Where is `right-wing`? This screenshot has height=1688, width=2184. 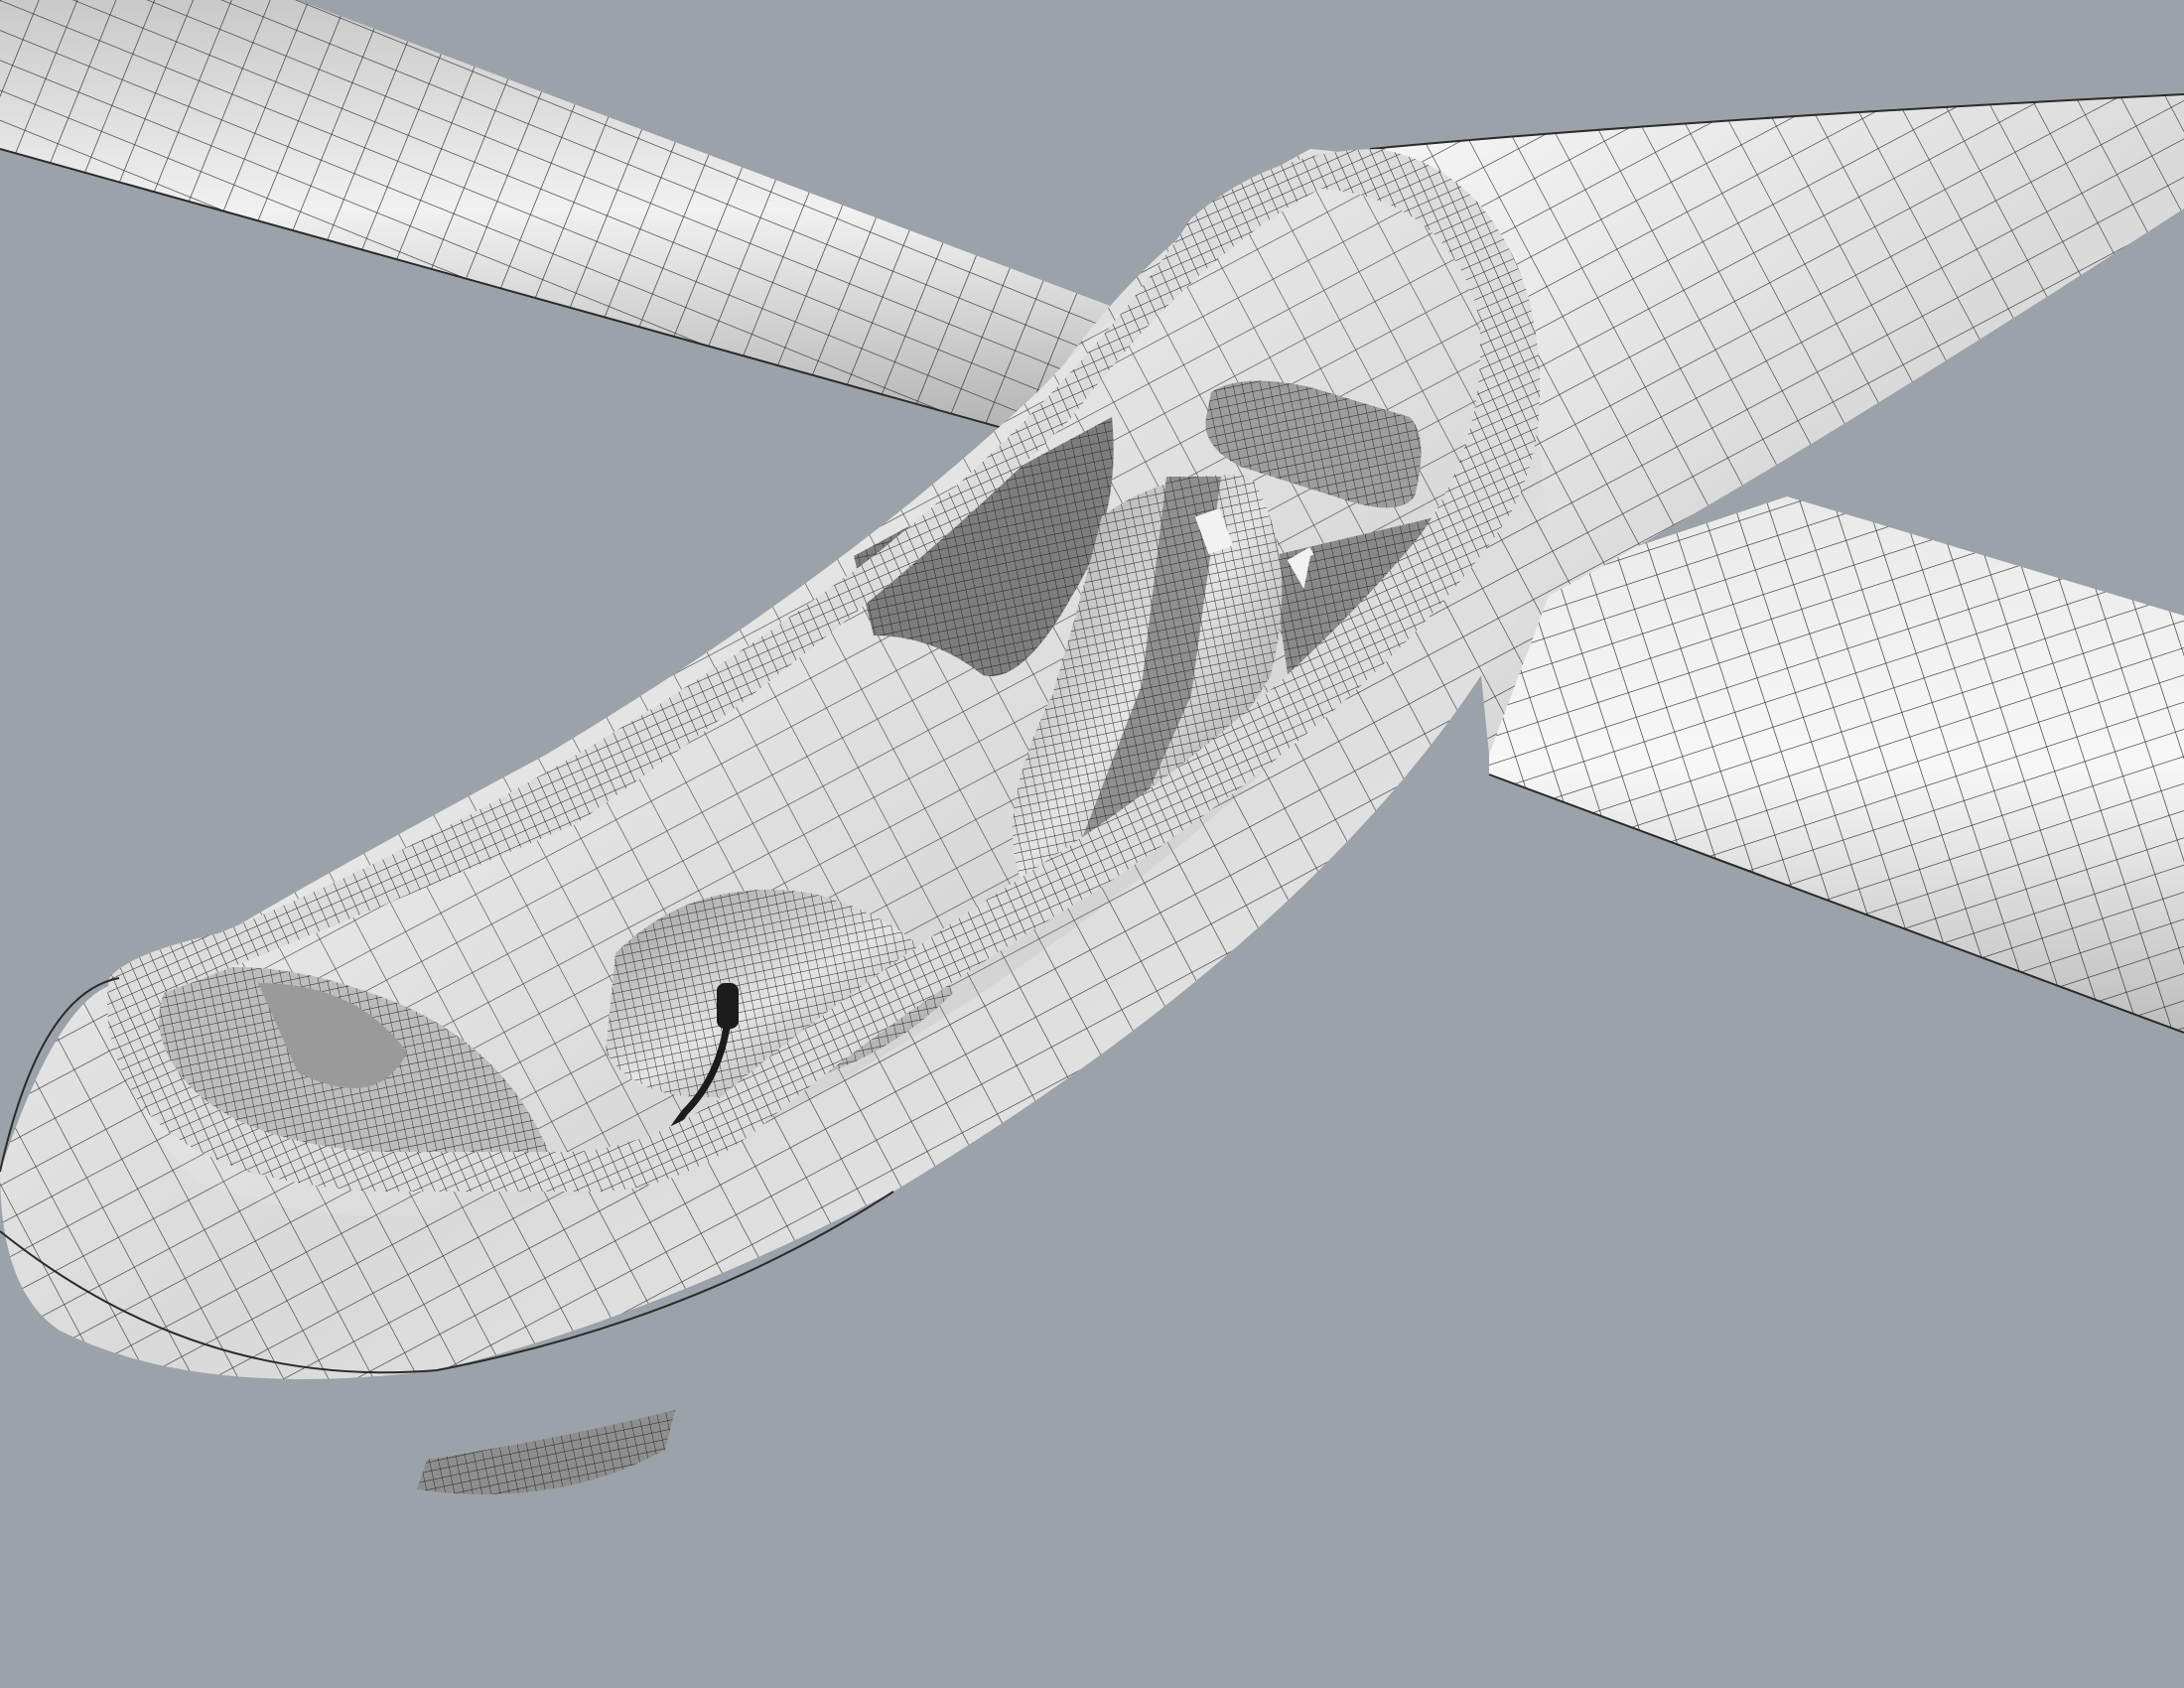 right-wing is located at coordinates (1836, 765).